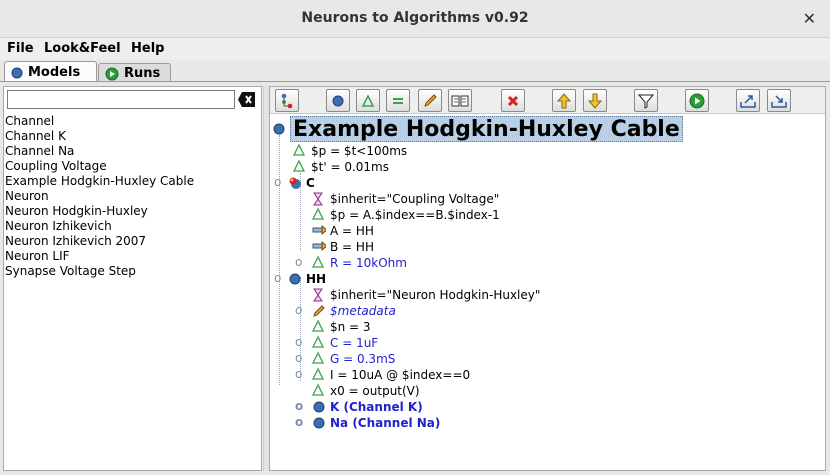  What do you see at coordinates (400, 375) in the screenshot?
I see `tree-row-label: I = 10uA @ $index==0` at bounding box center [400, 375].